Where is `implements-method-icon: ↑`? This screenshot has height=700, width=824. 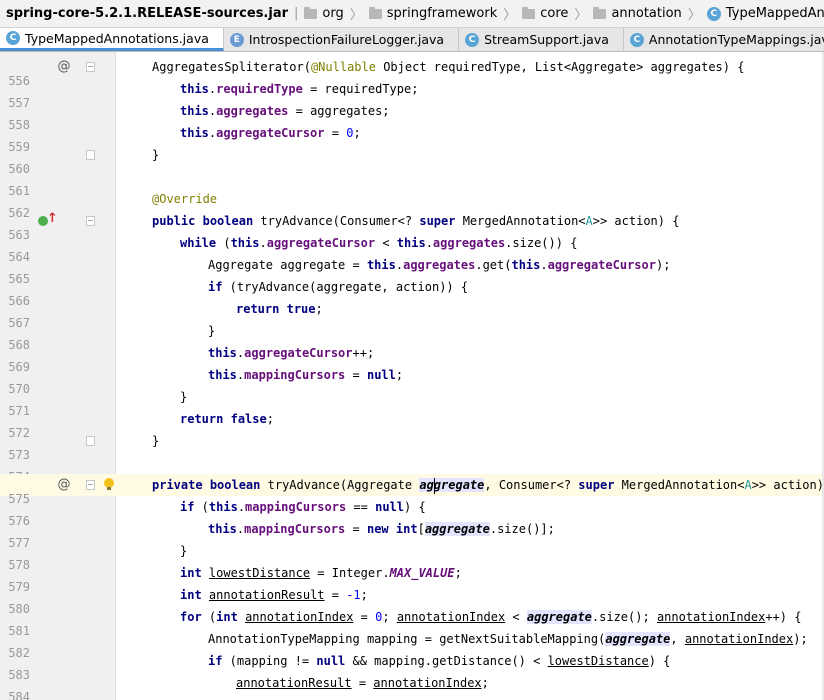 implements-method-icon: ↑ is located at coordinates (48, 219).